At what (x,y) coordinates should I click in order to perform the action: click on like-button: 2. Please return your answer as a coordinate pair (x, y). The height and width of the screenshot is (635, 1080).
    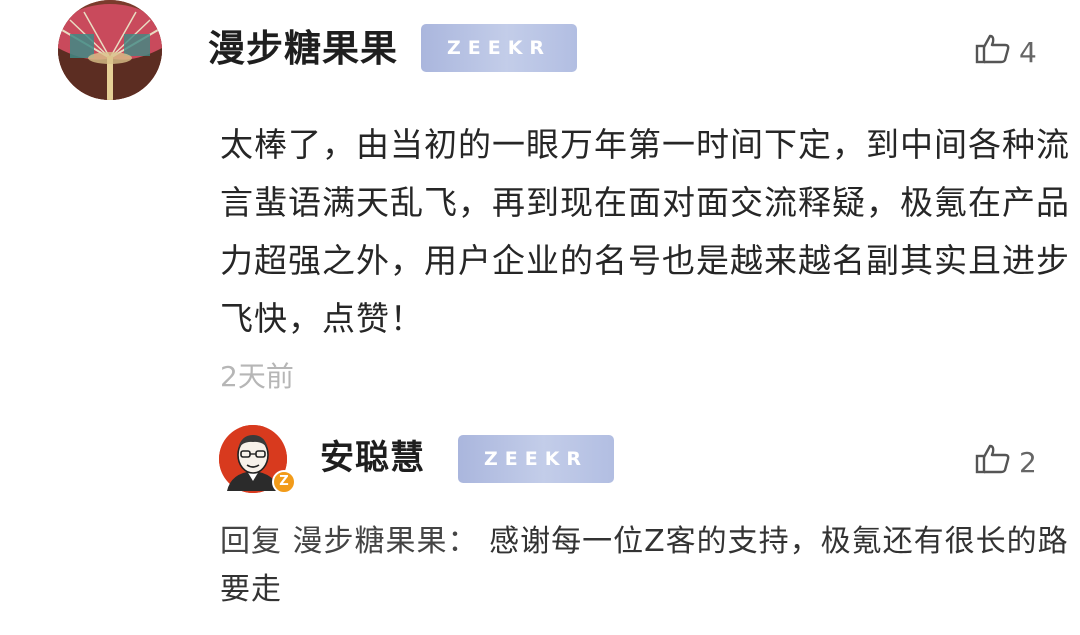
    Looking at the image, I should click on (1006, 463).